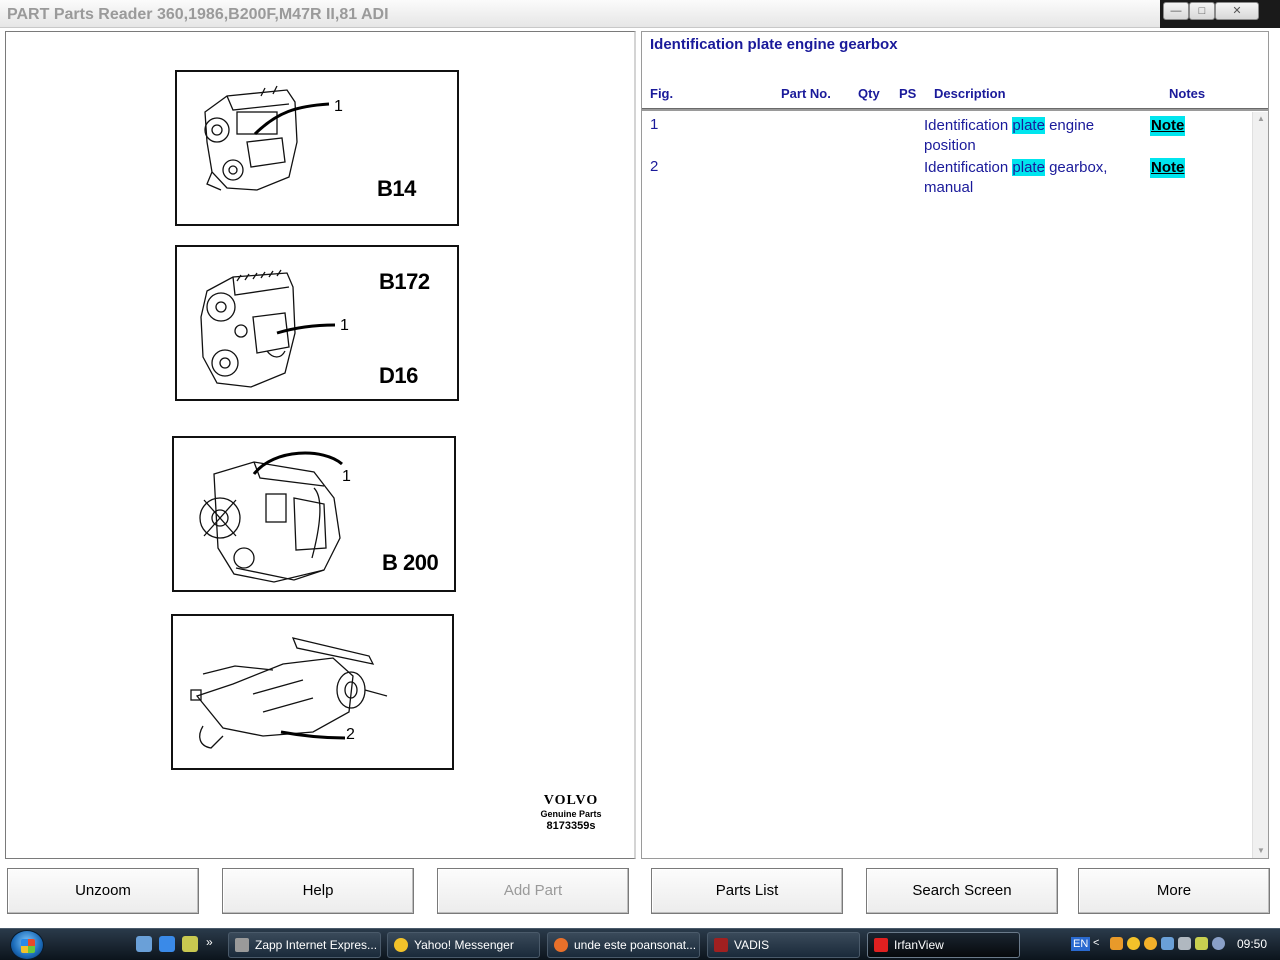 This screenshot has height=960, width=1280. What do you see at coordinates (1252, 944) in the screenshot?
I see `clock: 09:50` at bounding box center [1252, 944].